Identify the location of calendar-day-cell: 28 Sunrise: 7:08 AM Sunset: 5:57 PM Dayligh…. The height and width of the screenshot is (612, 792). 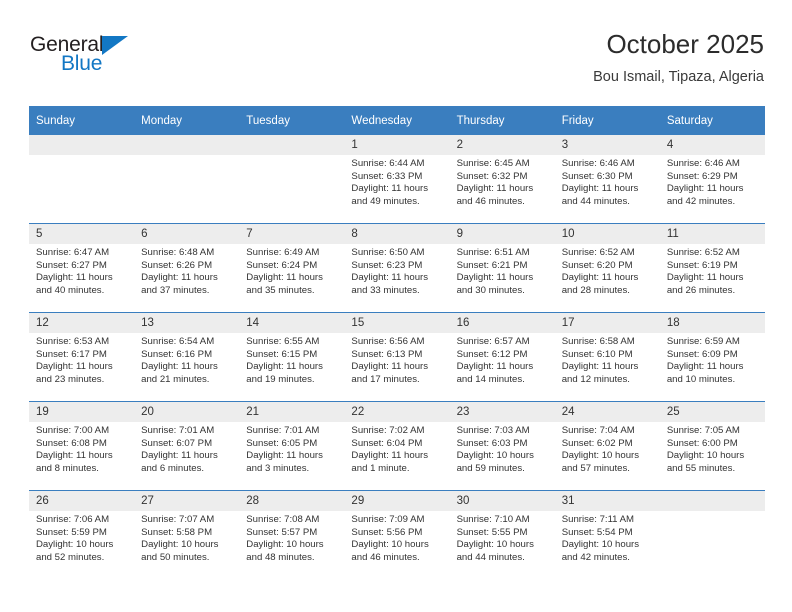
(292, 534).